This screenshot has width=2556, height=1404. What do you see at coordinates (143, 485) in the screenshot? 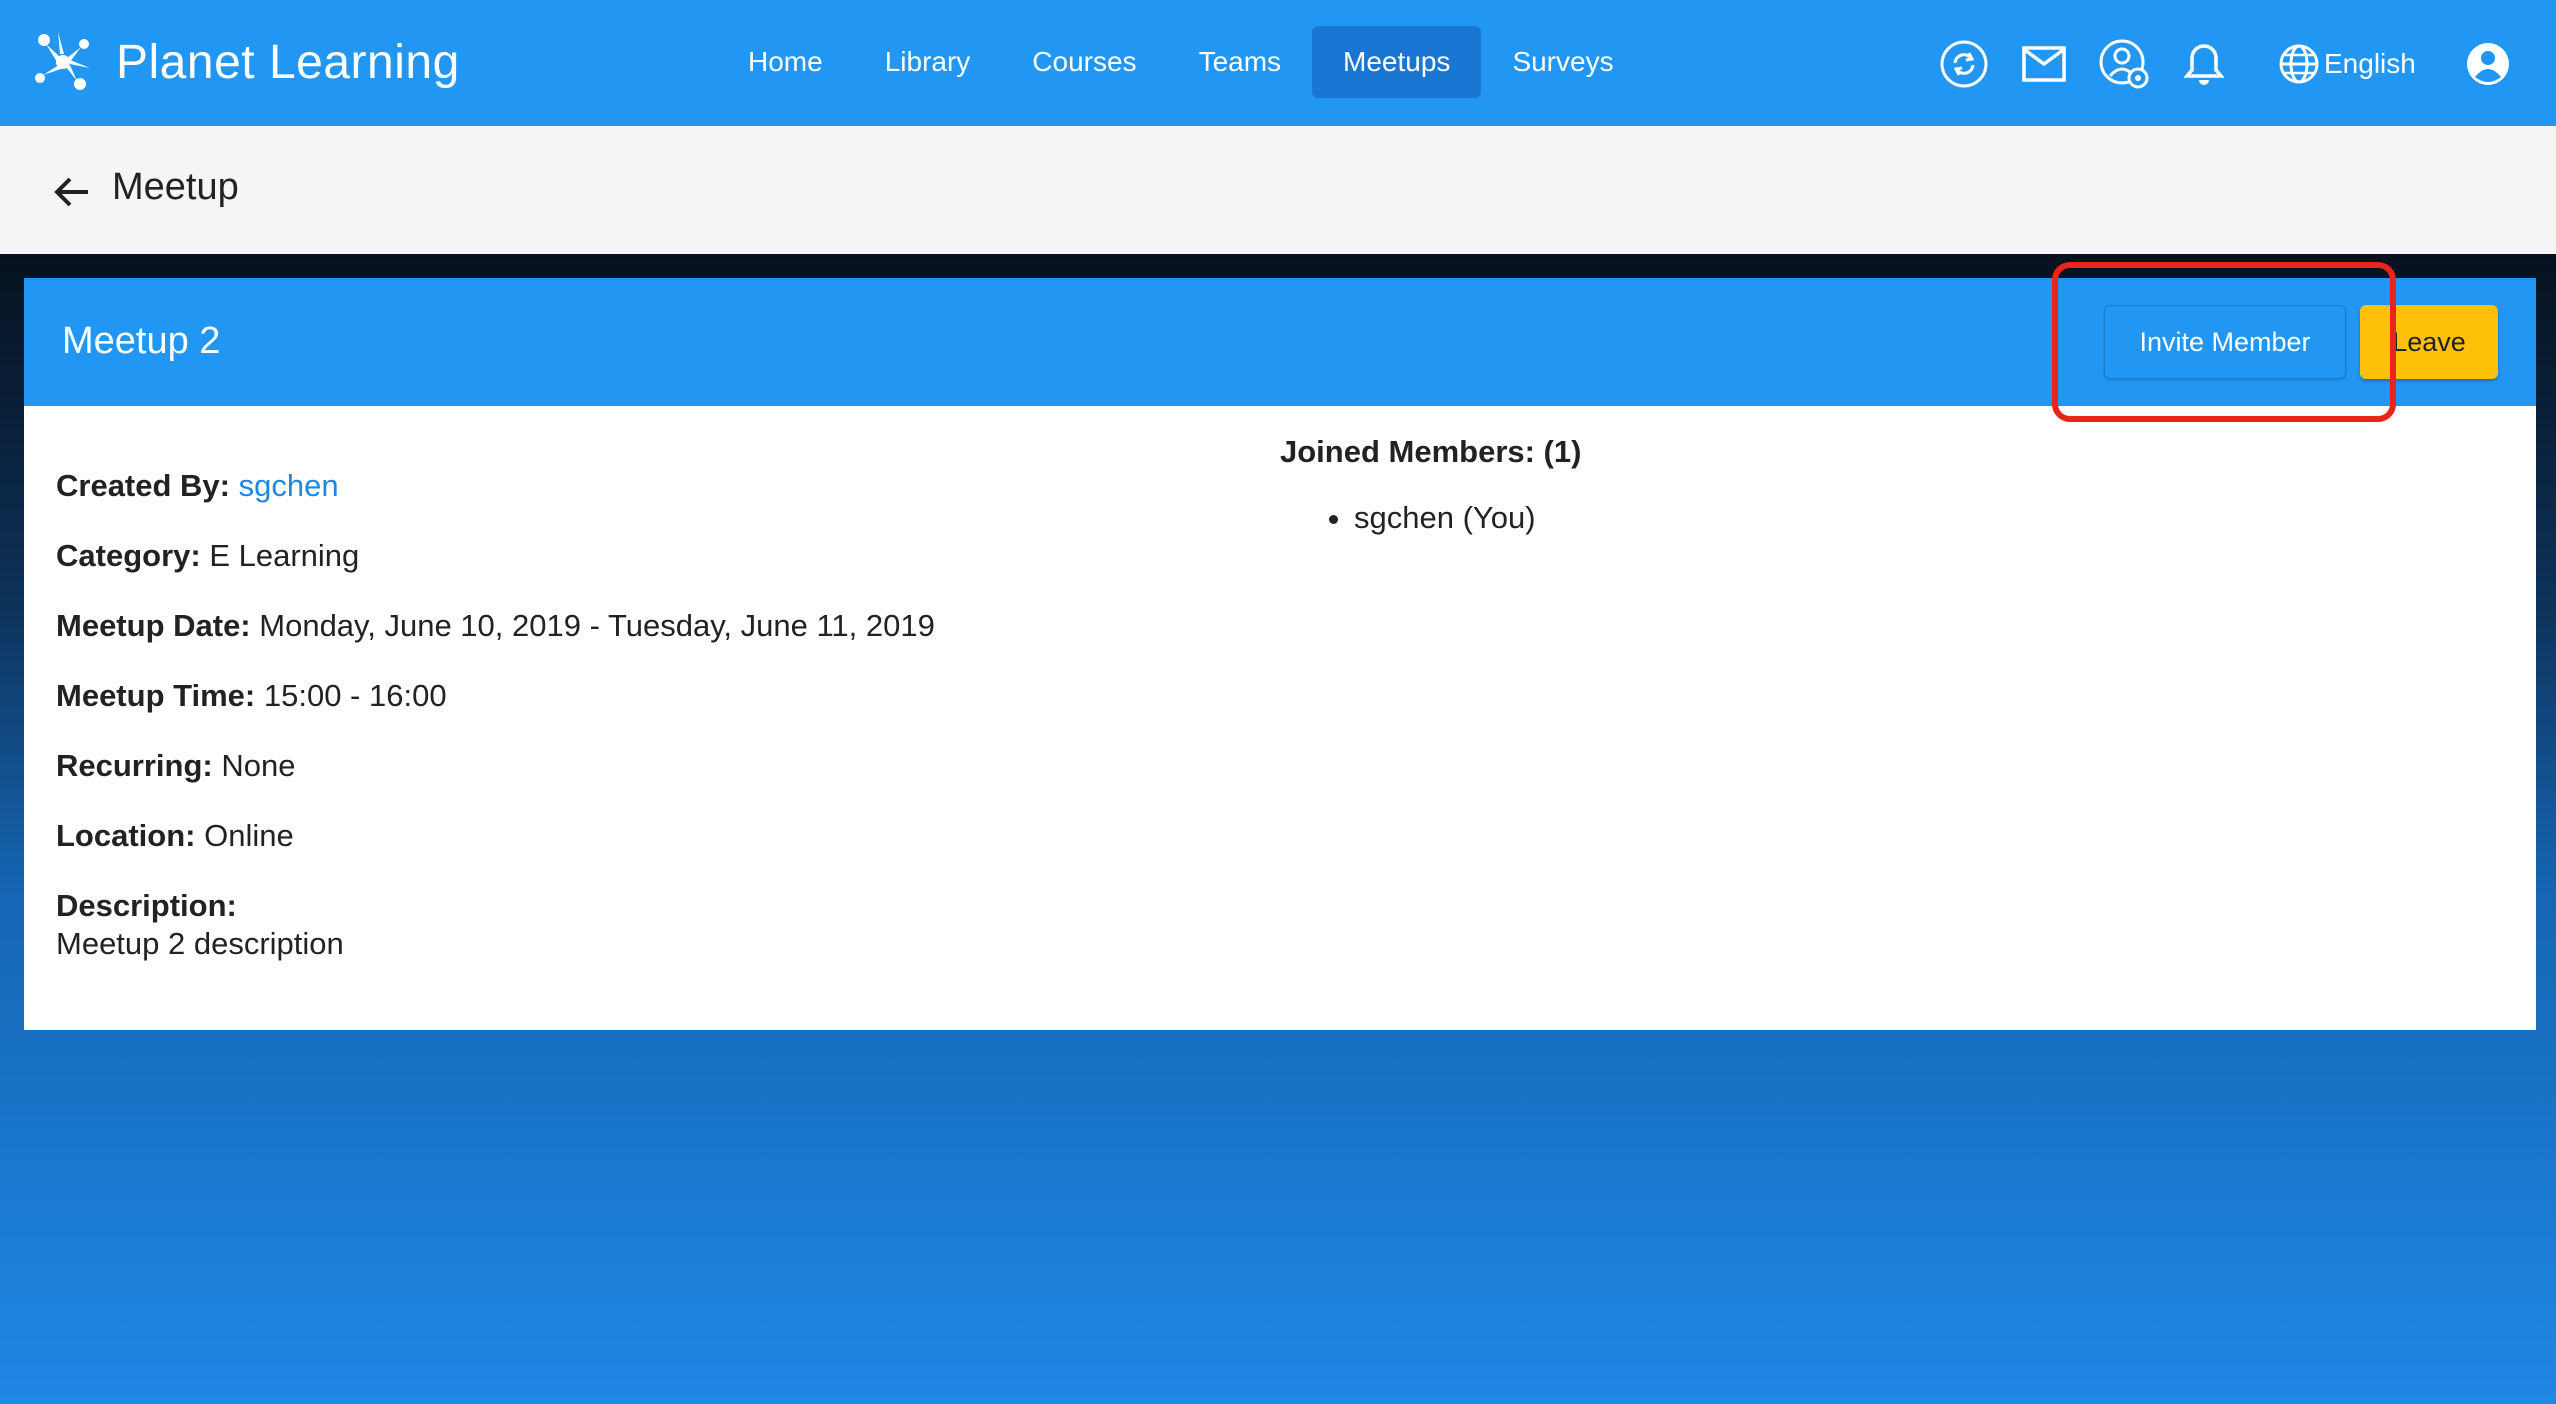
I see `detail-label: Created By:` at bounding box center [143, 485].